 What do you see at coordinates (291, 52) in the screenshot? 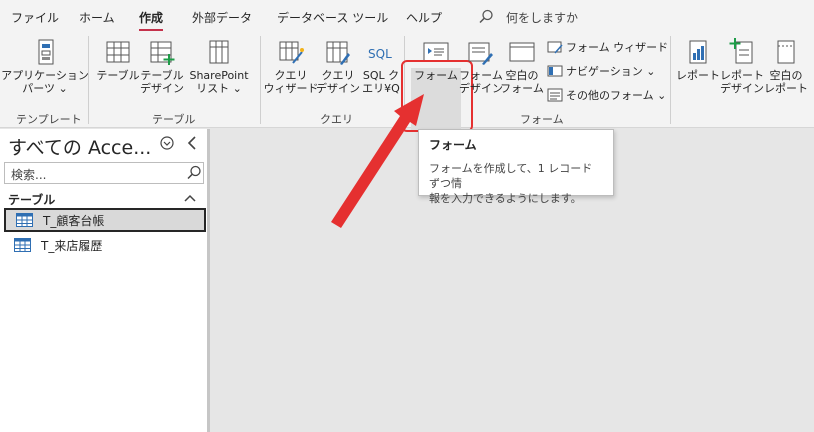
I see `query-wizard-icon` at bounding box center [291, 52].